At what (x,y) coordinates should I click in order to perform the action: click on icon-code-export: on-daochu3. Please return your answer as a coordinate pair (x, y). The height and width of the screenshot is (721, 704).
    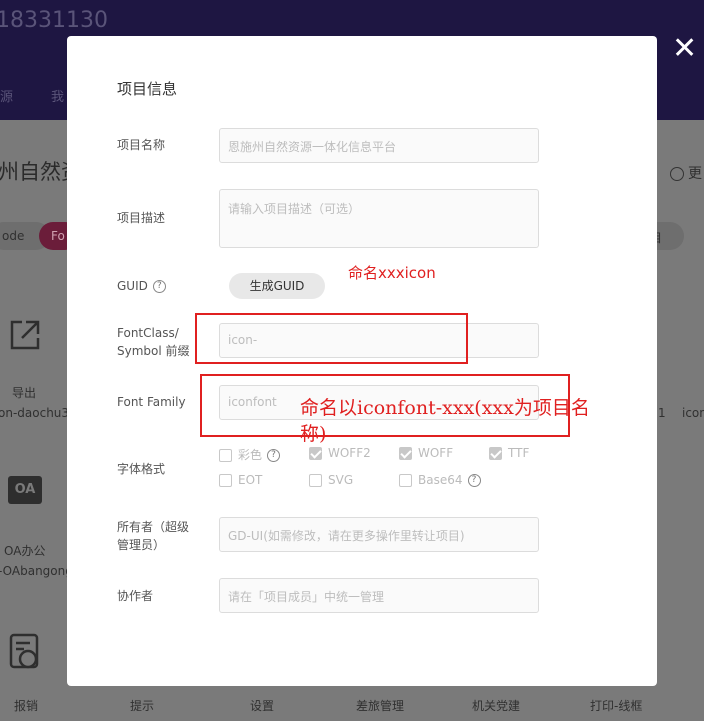
    Looking at the image, I should click on (35, 413).